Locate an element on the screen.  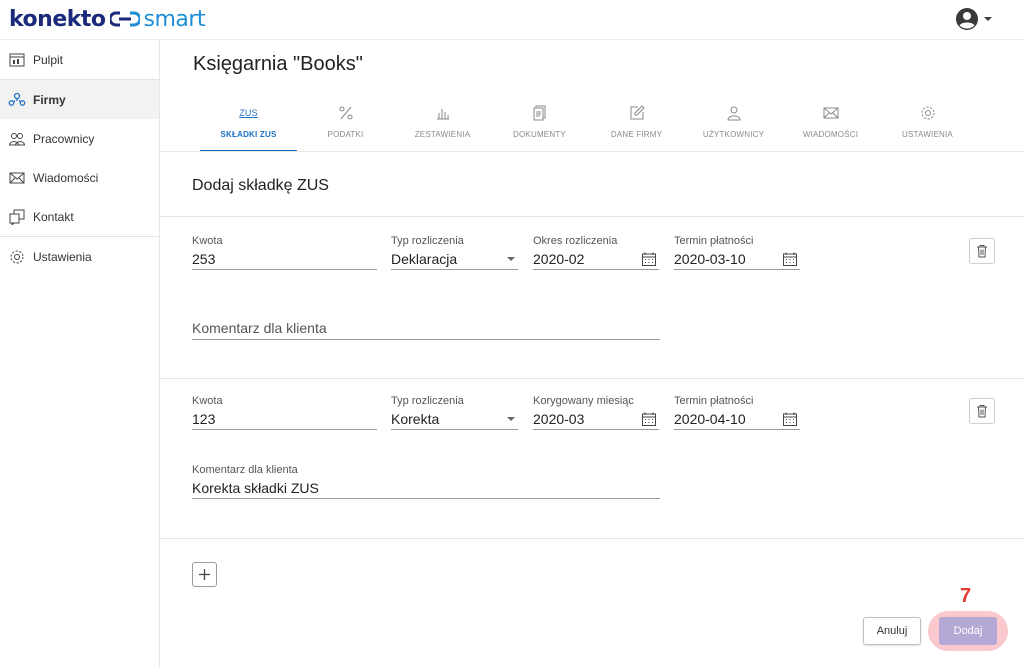
sidebar-item-ustawienia: Ustawienia is located at coordinates (79, 256).